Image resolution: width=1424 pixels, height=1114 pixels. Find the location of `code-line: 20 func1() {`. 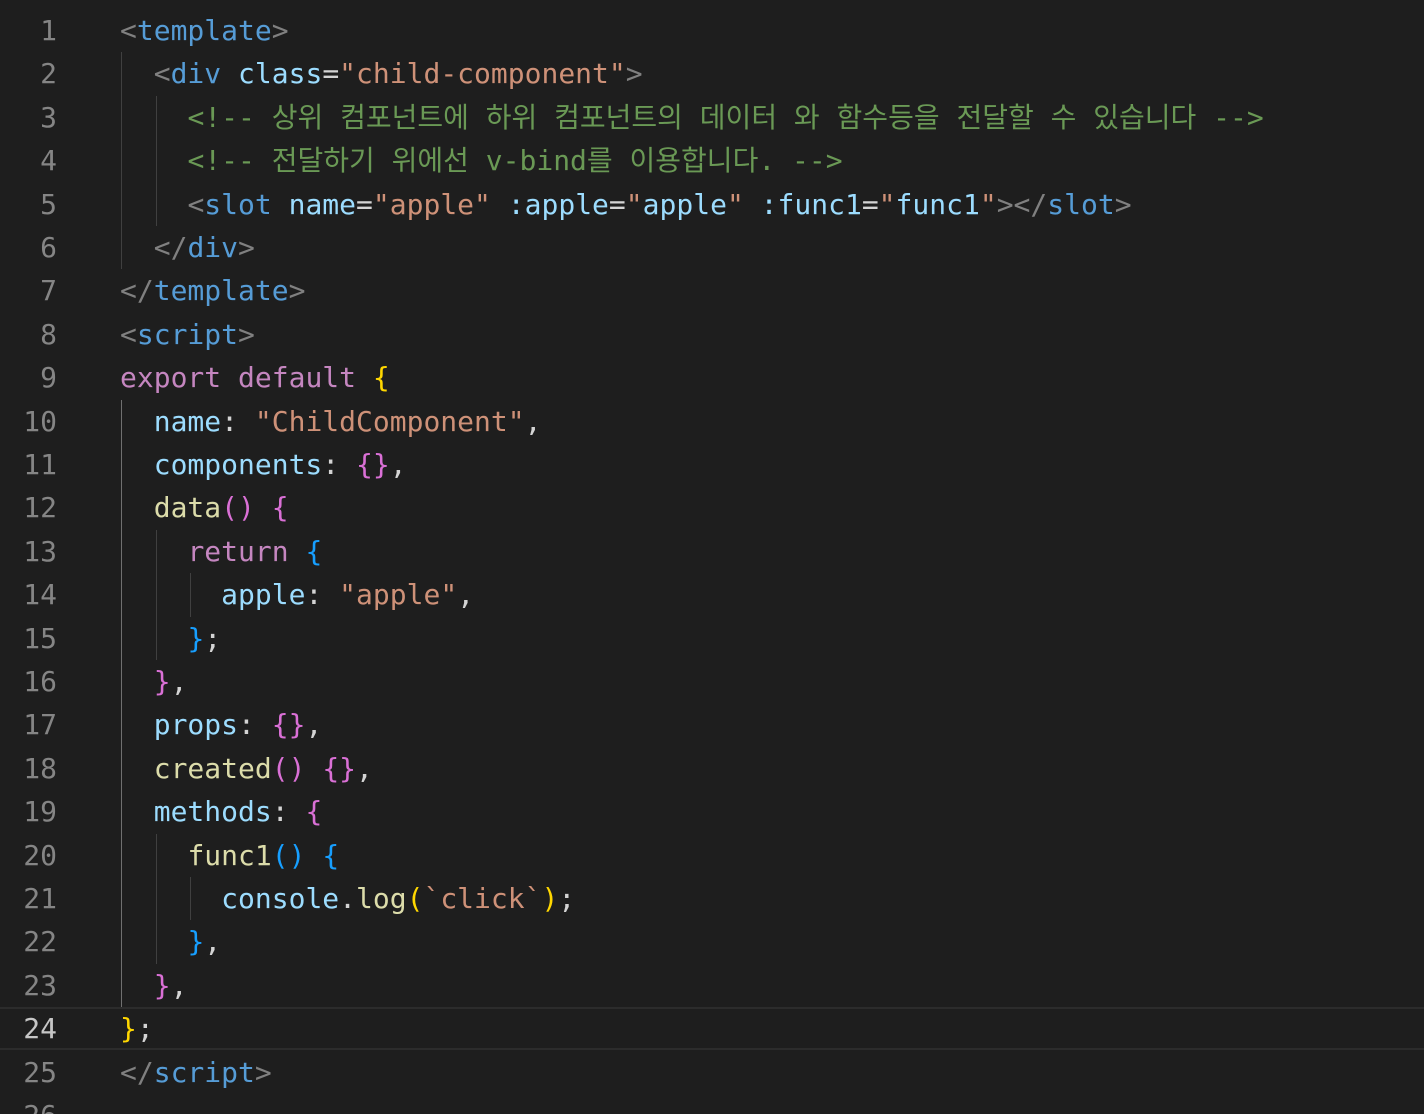

code-line: 20 func1() { is located at coordinates (712, 855).